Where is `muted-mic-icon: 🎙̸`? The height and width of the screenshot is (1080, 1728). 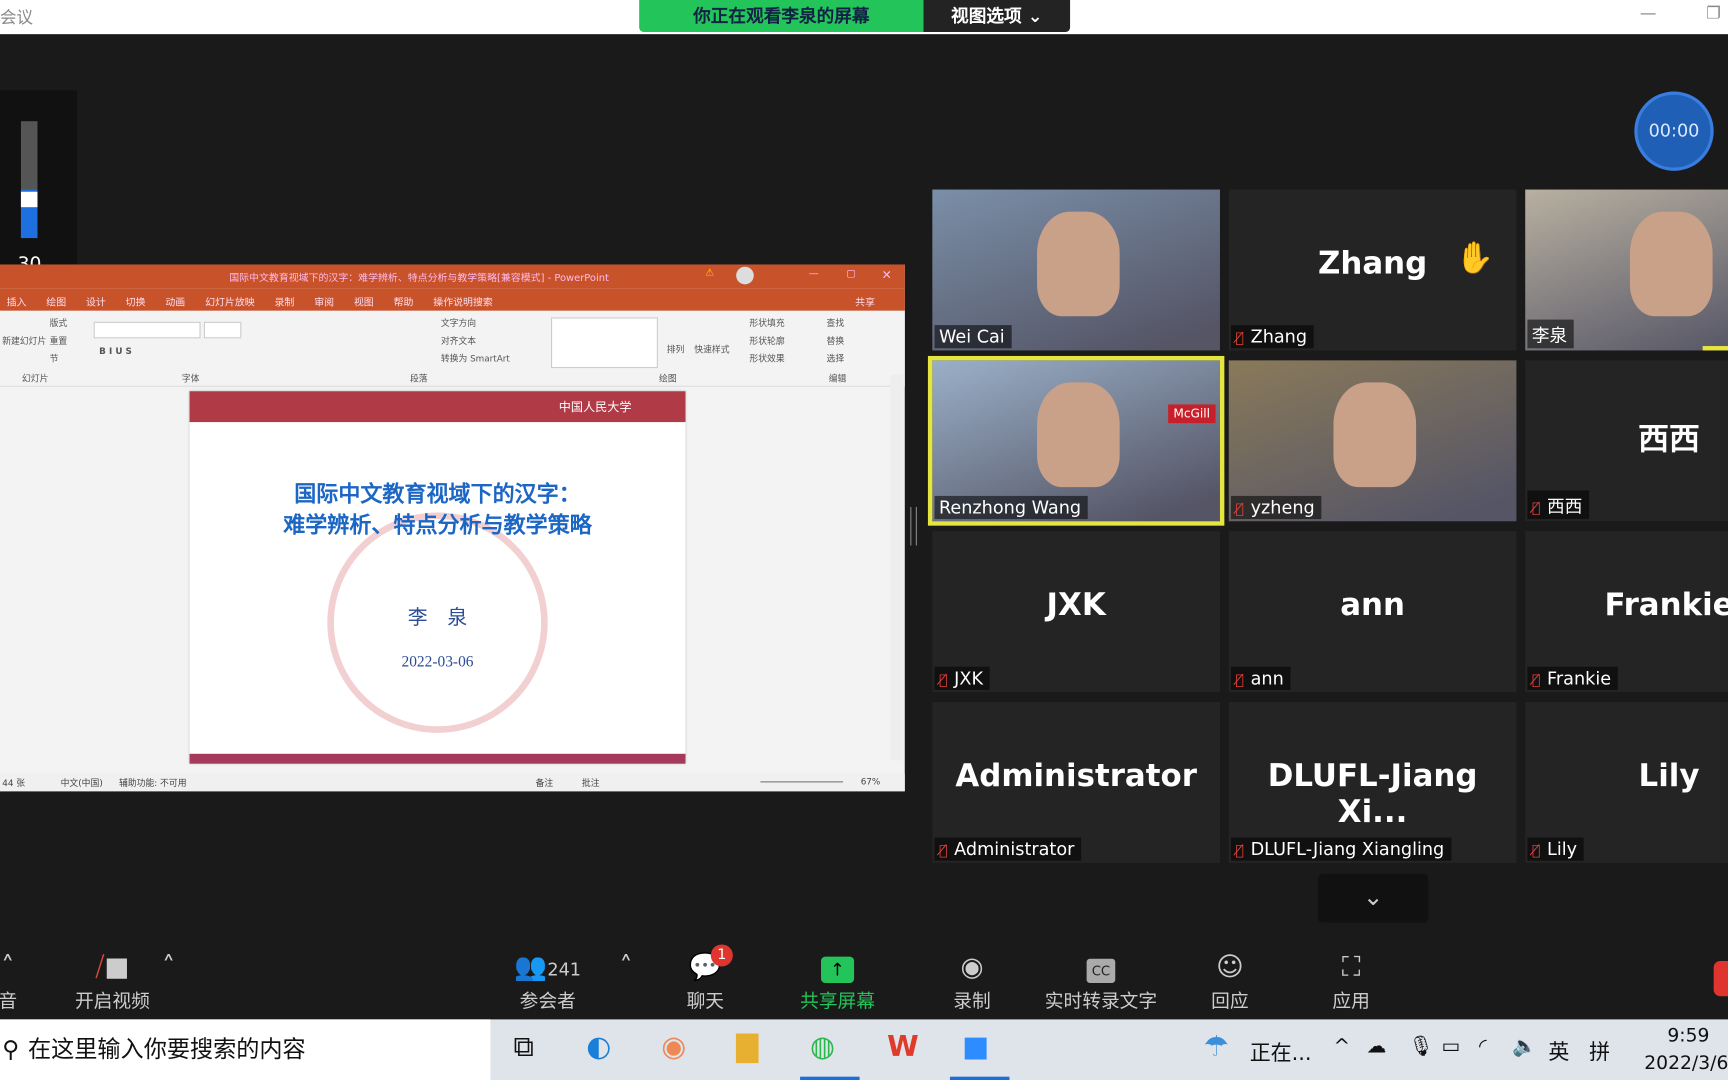 muted-mic-icon: 🎙̸ is located at coordinates (943, 851).